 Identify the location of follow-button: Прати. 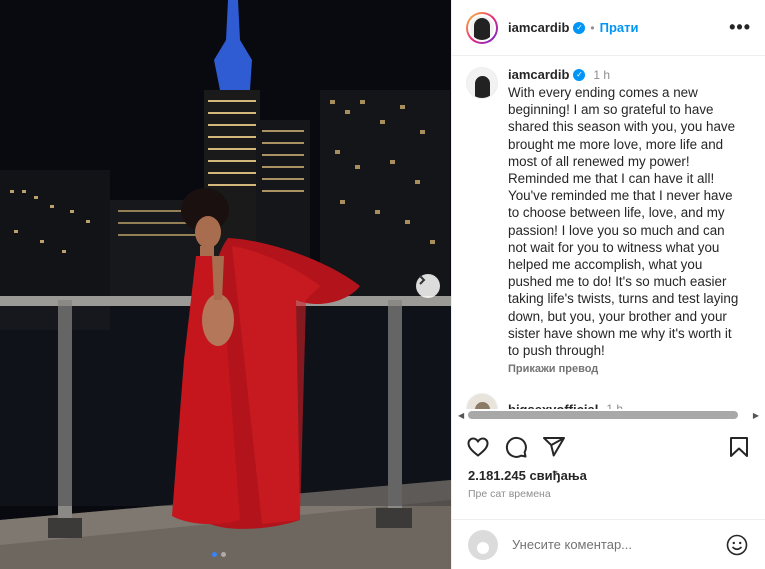
(619, 27).